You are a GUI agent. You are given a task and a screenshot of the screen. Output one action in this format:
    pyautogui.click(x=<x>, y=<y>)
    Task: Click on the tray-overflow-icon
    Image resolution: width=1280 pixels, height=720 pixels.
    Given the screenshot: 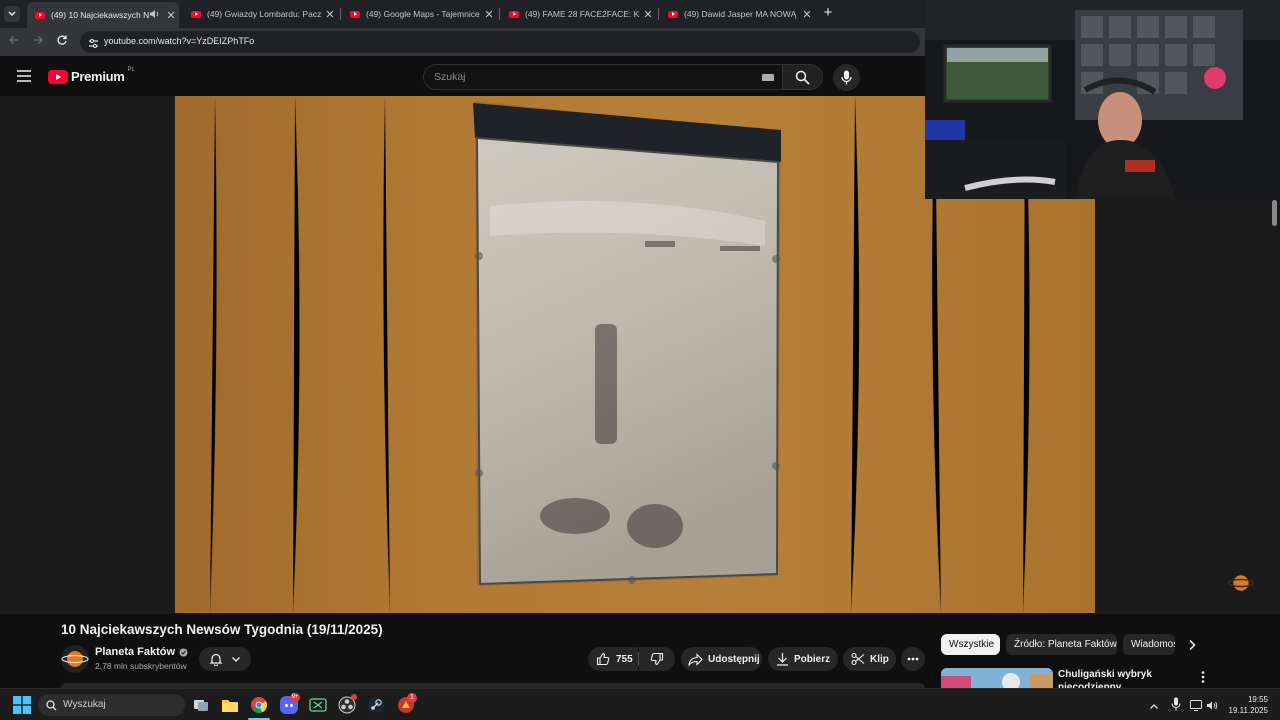 What is the action you would take?
    pyautogui.click(x=1154, y=708)
    